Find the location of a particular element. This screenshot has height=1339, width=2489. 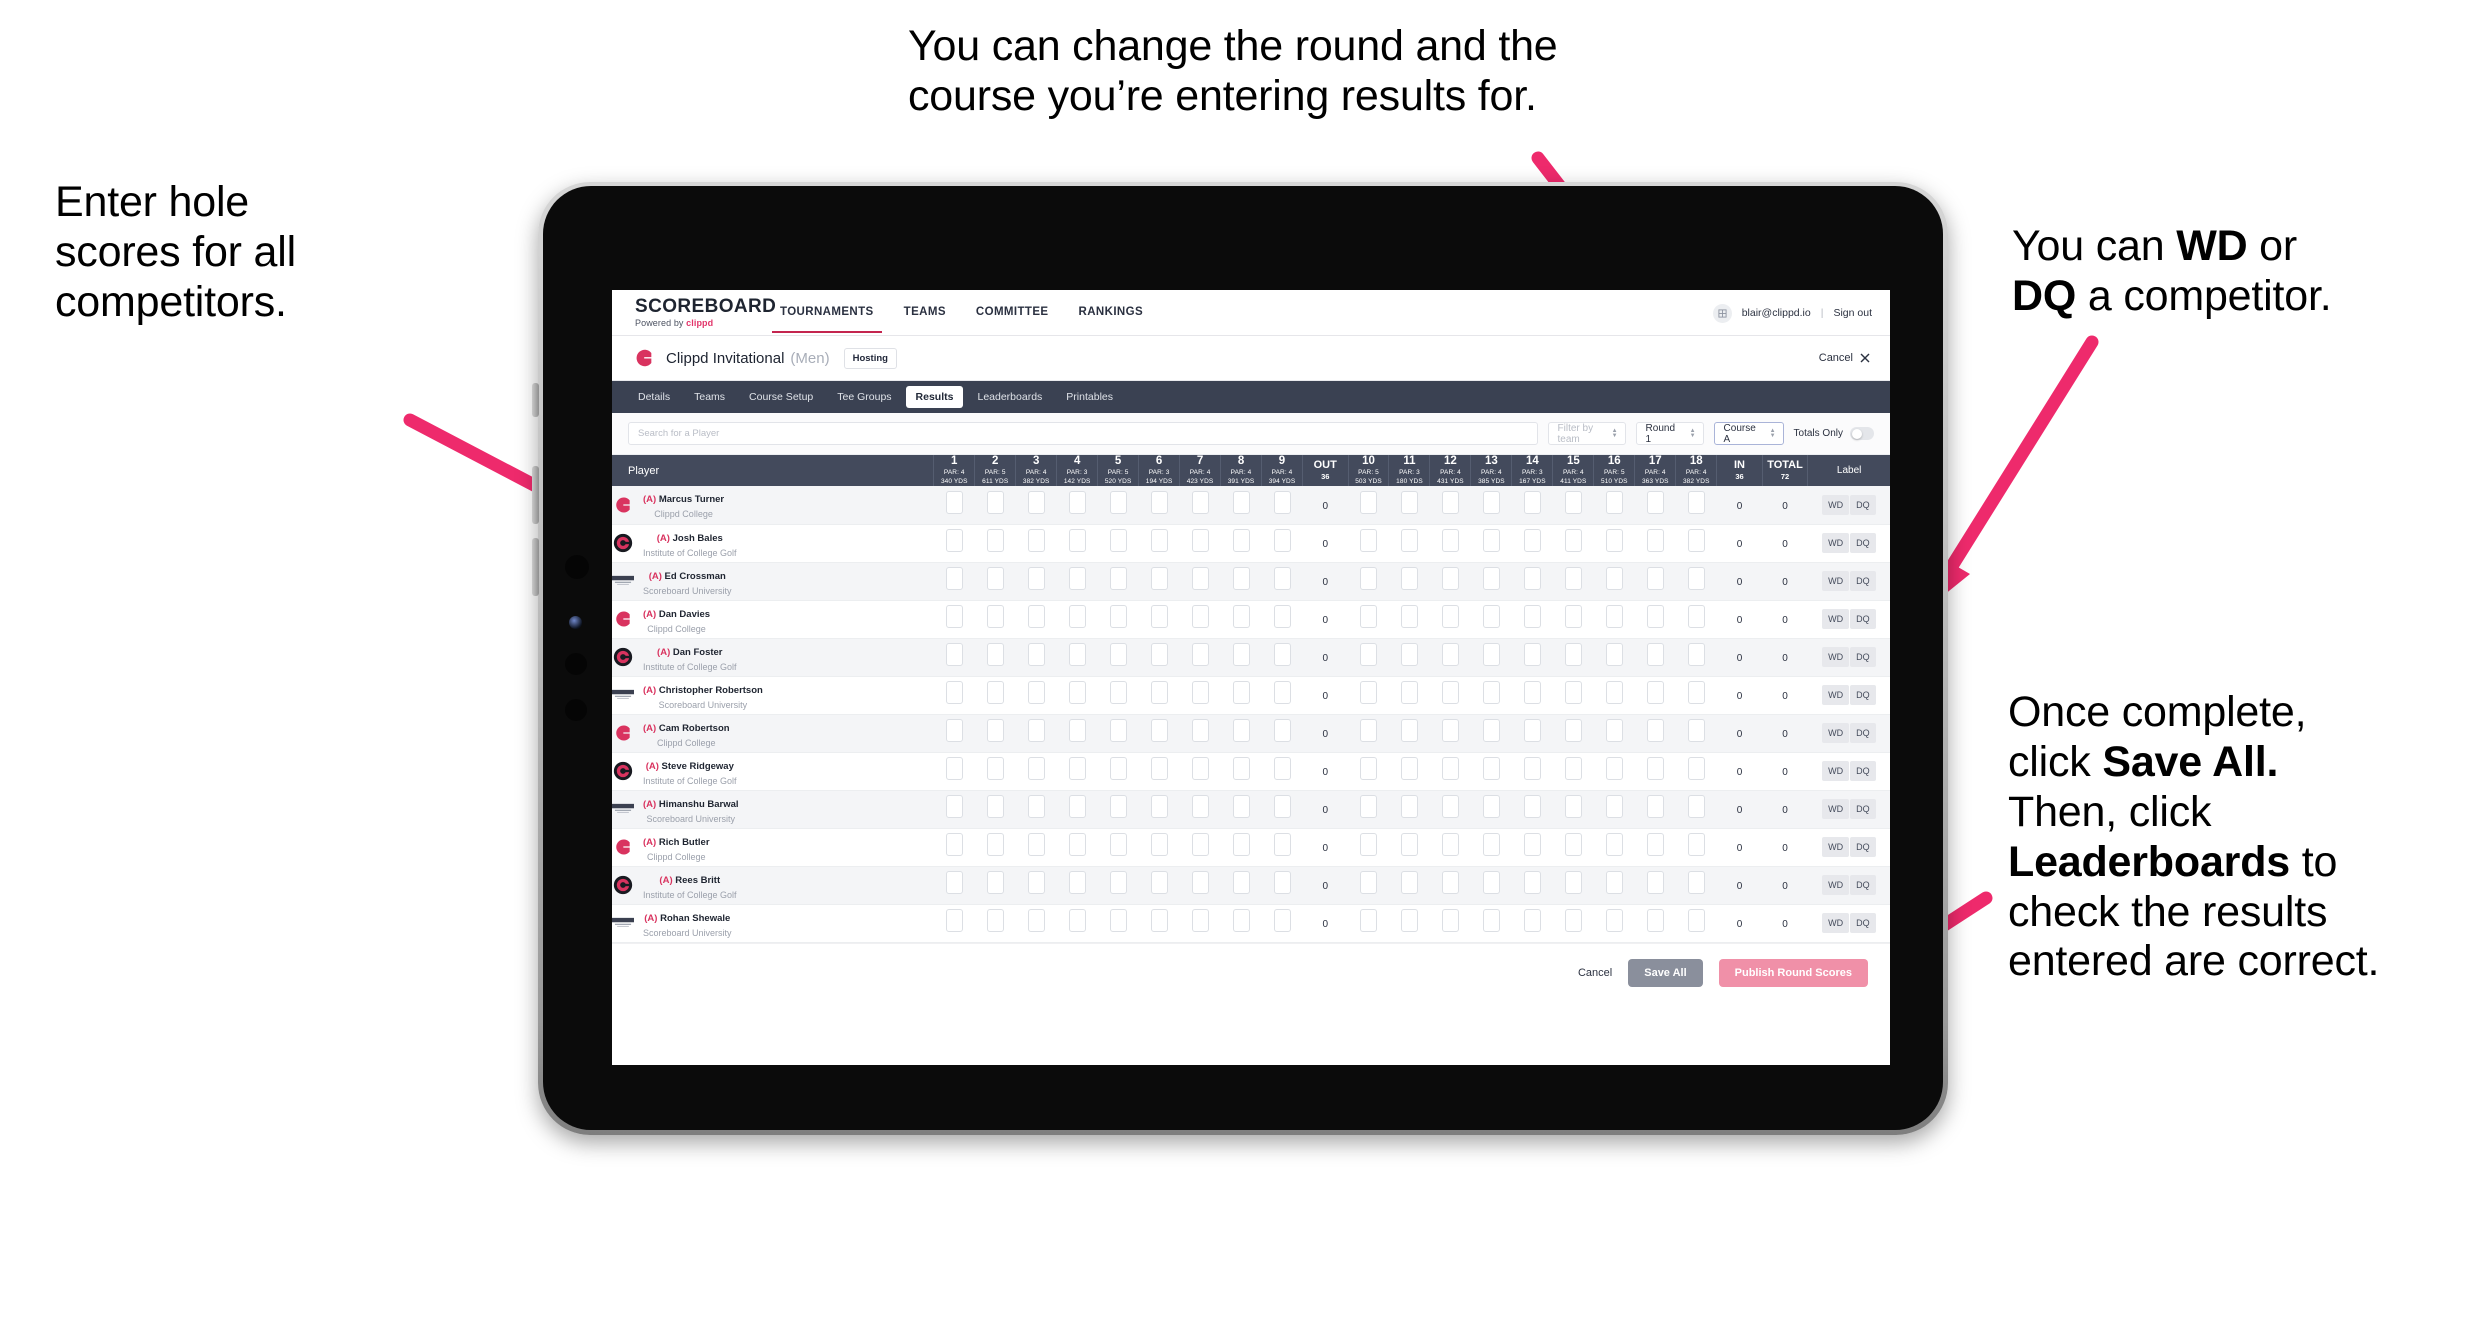

scoreboard-logo: SCOREBOARD Powered by clippd is located at coordinates (705, 312).